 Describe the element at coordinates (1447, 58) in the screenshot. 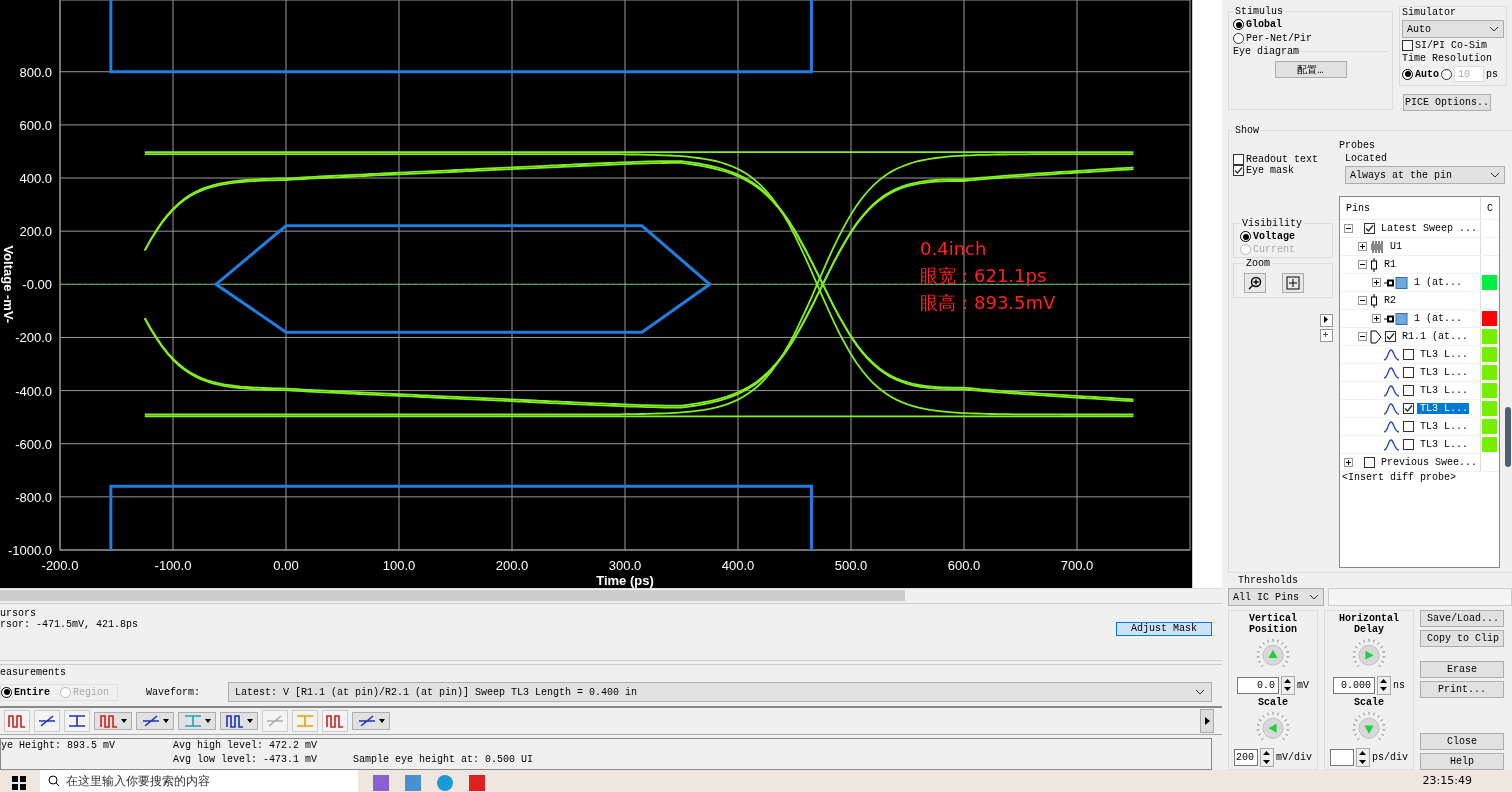

I see `field-label: Time Resolution` at that location.